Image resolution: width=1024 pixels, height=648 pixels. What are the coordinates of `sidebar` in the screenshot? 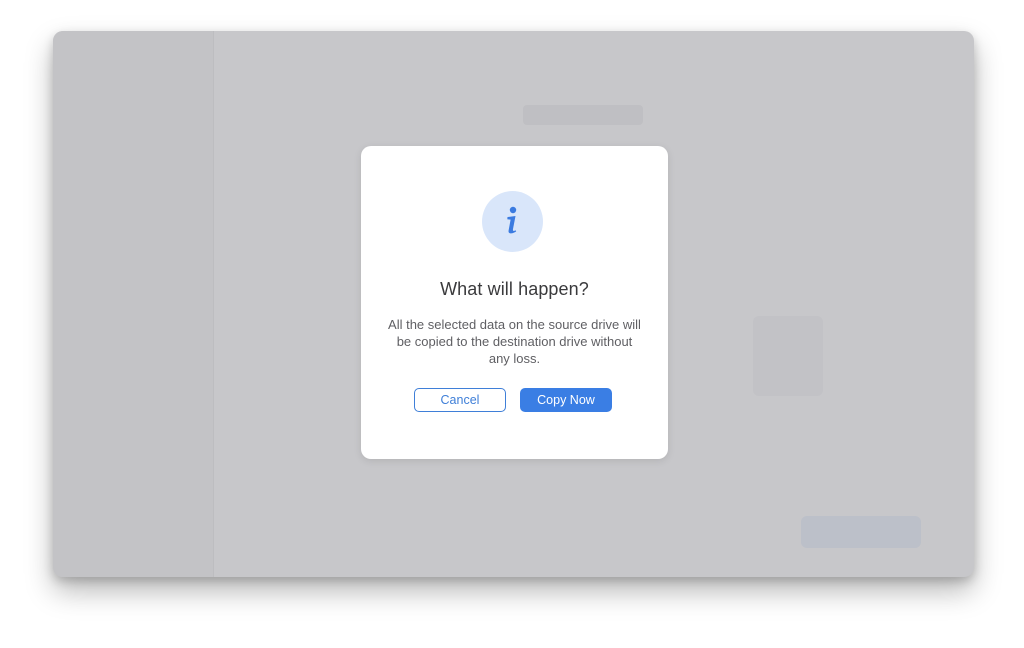 It's located at (133, 304).